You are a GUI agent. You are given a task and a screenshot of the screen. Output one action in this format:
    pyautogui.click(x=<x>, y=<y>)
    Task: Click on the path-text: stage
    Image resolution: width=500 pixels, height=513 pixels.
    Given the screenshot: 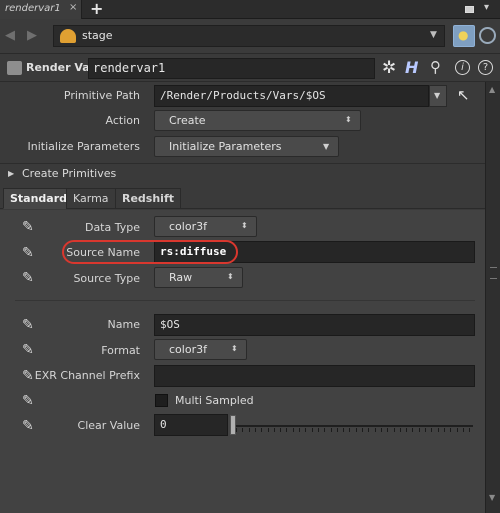 What is the action you would take?
    pyautogui.click(x=97, y=35)
    